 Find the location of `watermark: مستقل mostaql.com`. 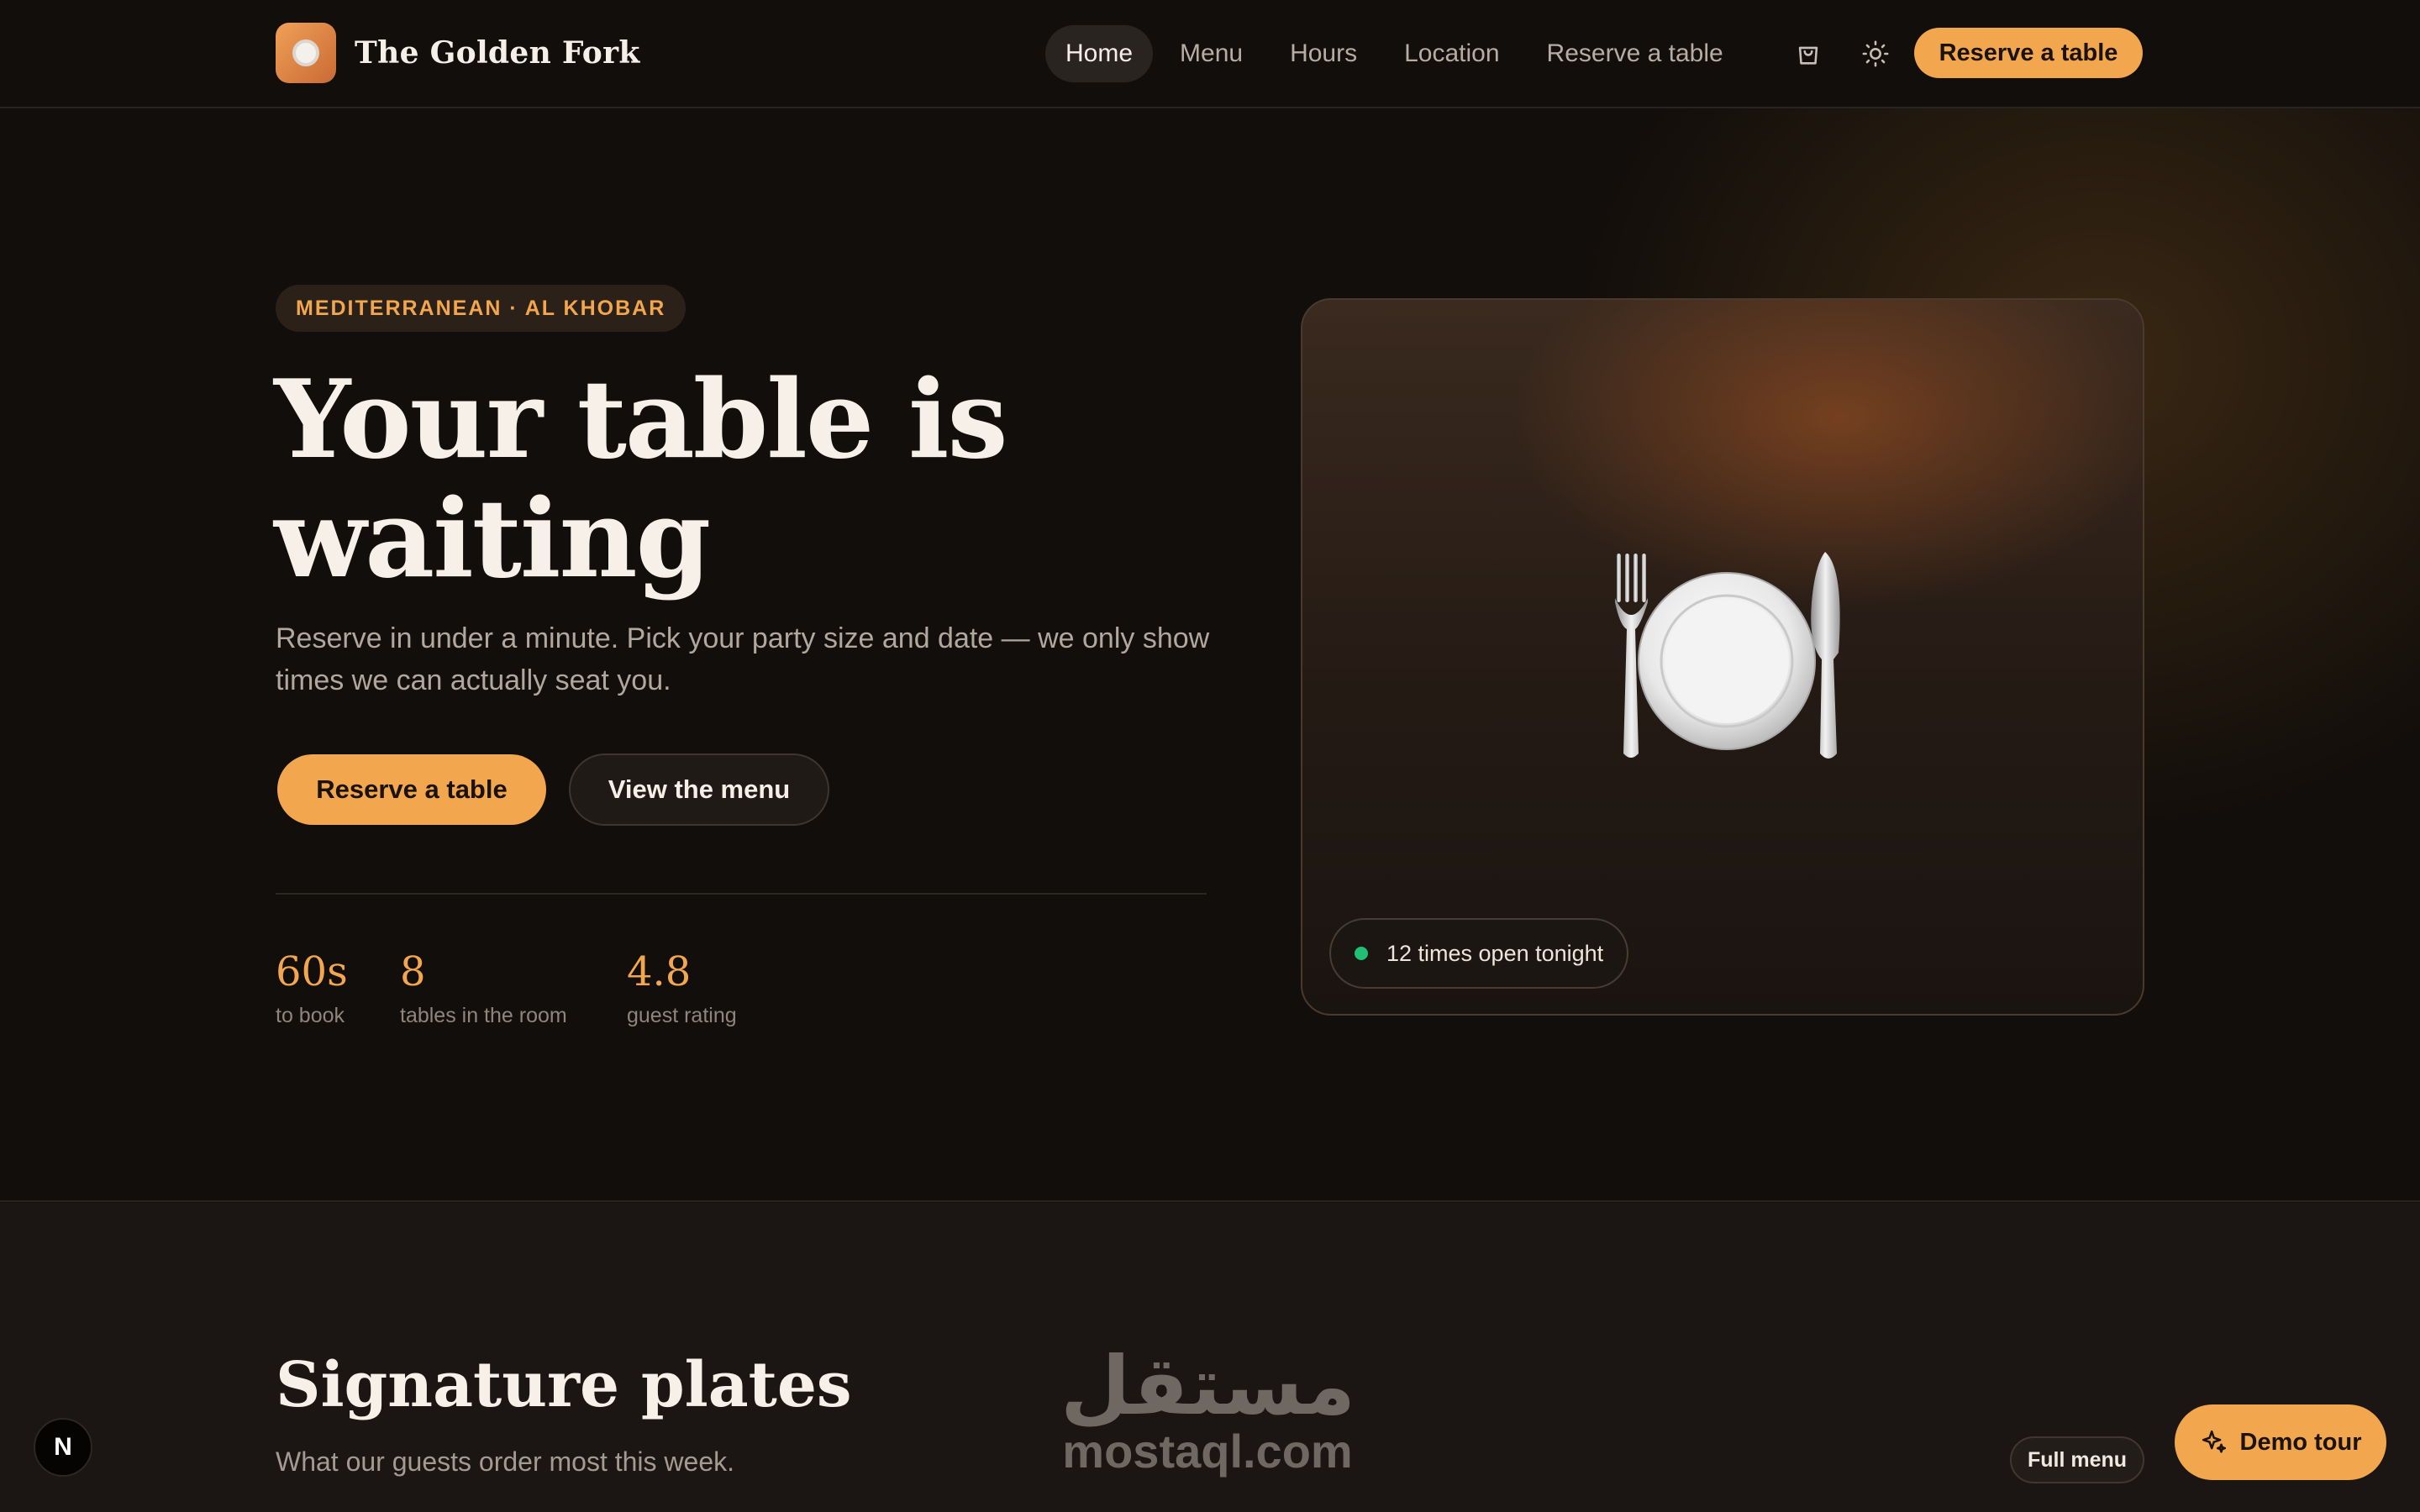

watermark: مستقل mostaql.com is located at coordinates (1207, 1409).